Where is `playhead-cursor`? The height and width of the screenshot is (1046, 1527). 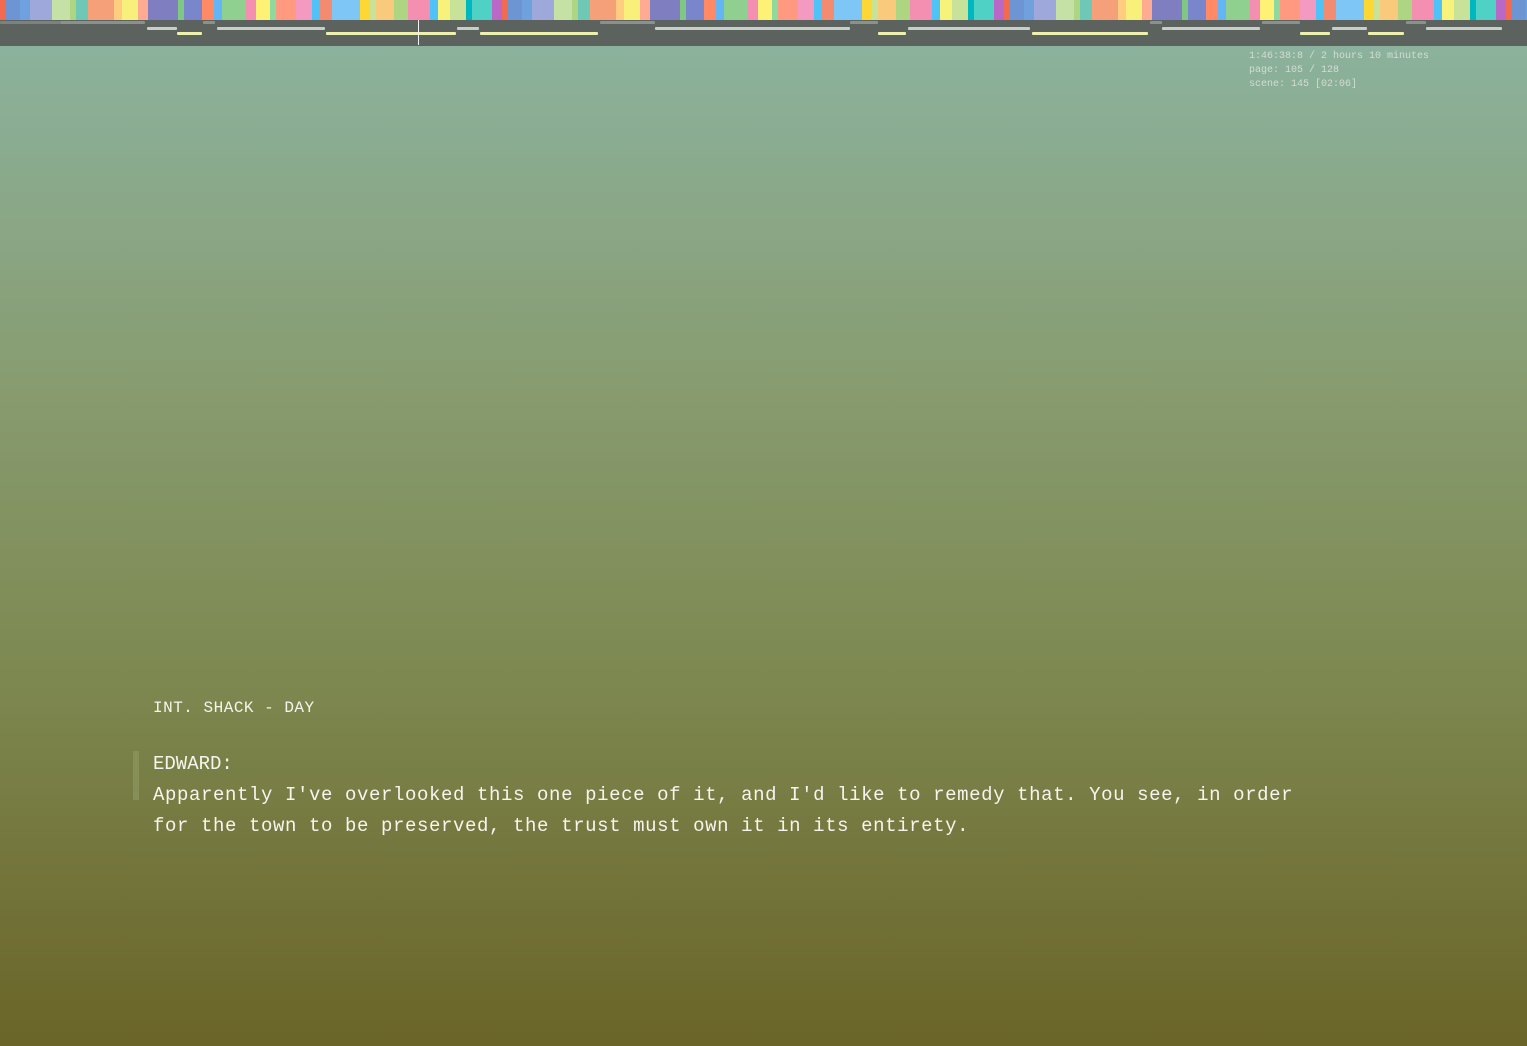 playhead-cursor is located at coordinates (418, 32).